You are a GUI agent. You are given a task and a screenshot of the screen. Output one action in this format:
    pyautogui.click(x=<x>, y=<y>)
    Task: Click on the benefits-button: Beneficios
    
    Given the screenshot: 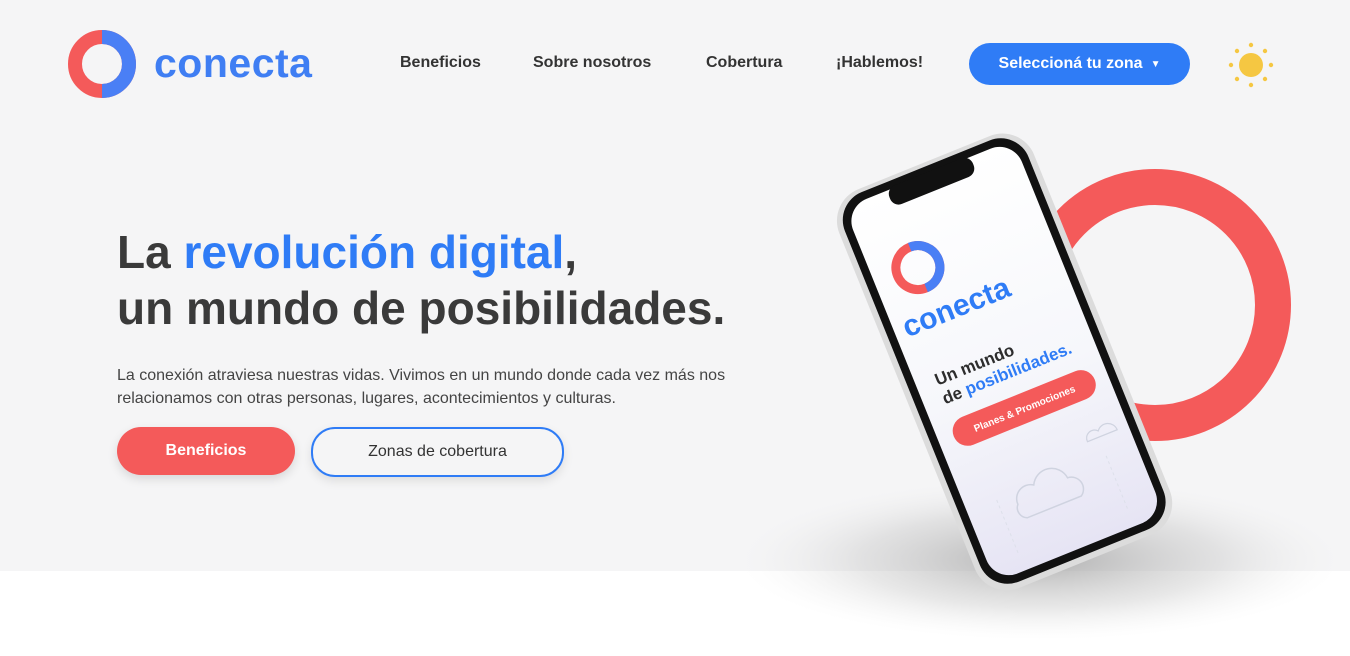 What is the action you would take?
    pyautogui.click(x=206, y=451)
    